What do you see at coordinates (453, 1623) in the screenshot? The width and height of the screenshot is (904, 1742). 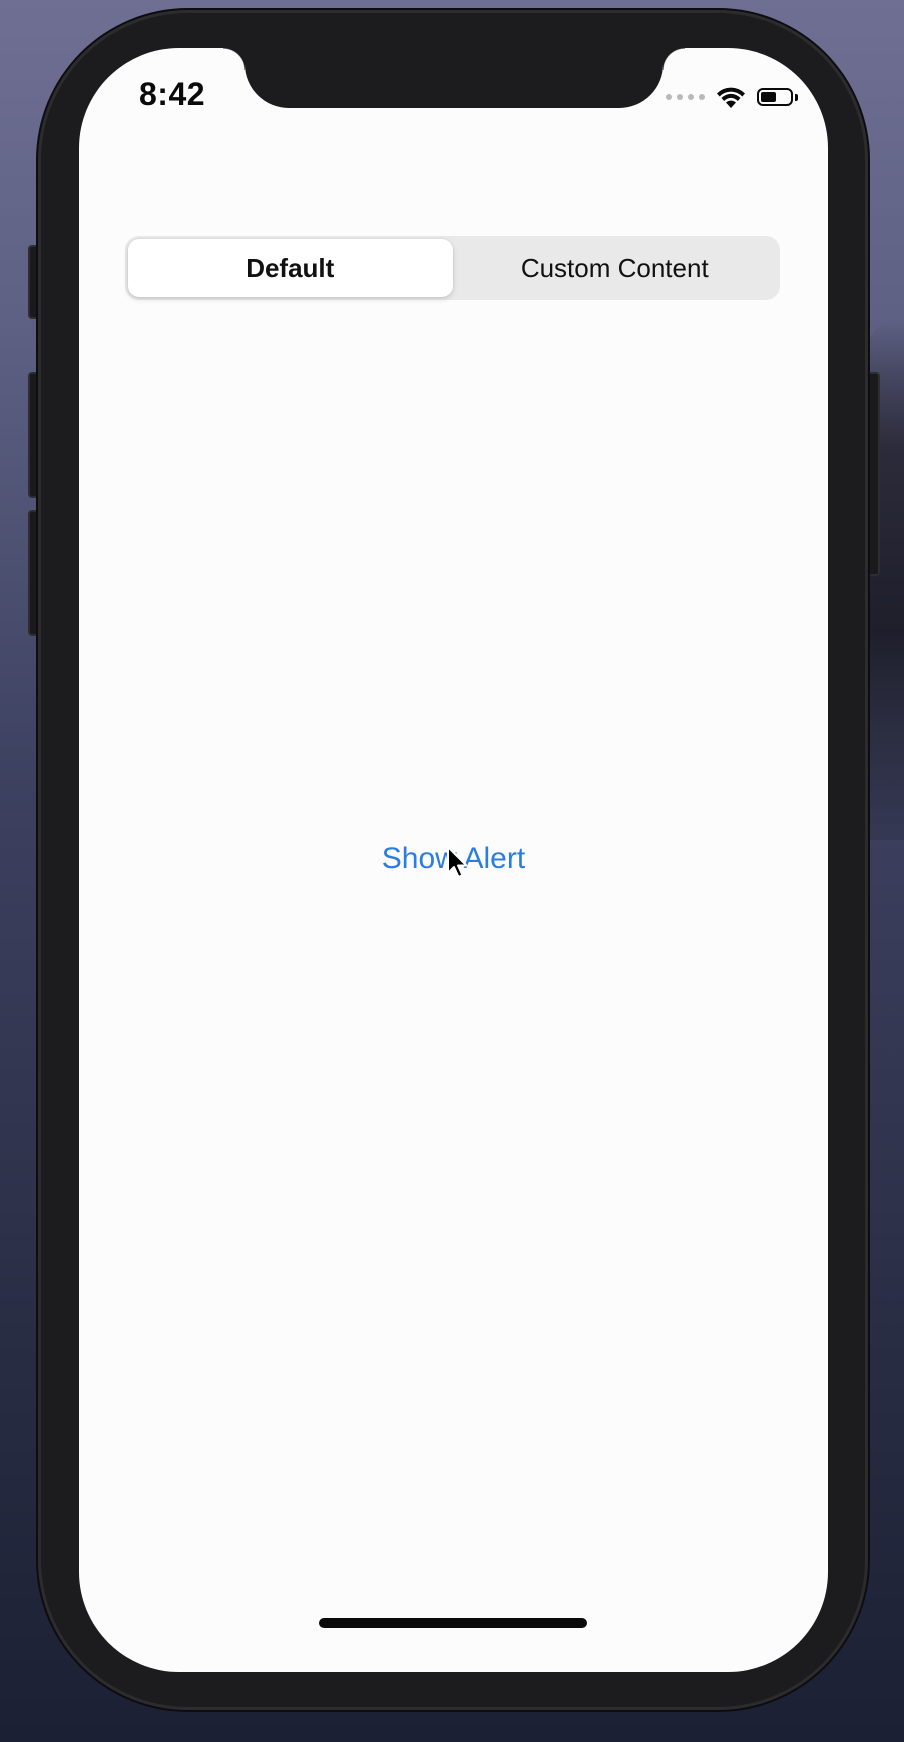 I see `home-indicator` at bounding box center [453, 1623].